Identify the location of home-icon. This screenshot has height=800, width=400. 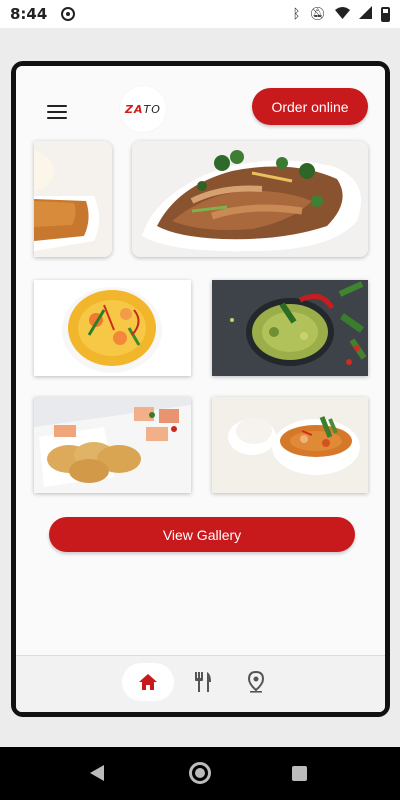
(148, 682).